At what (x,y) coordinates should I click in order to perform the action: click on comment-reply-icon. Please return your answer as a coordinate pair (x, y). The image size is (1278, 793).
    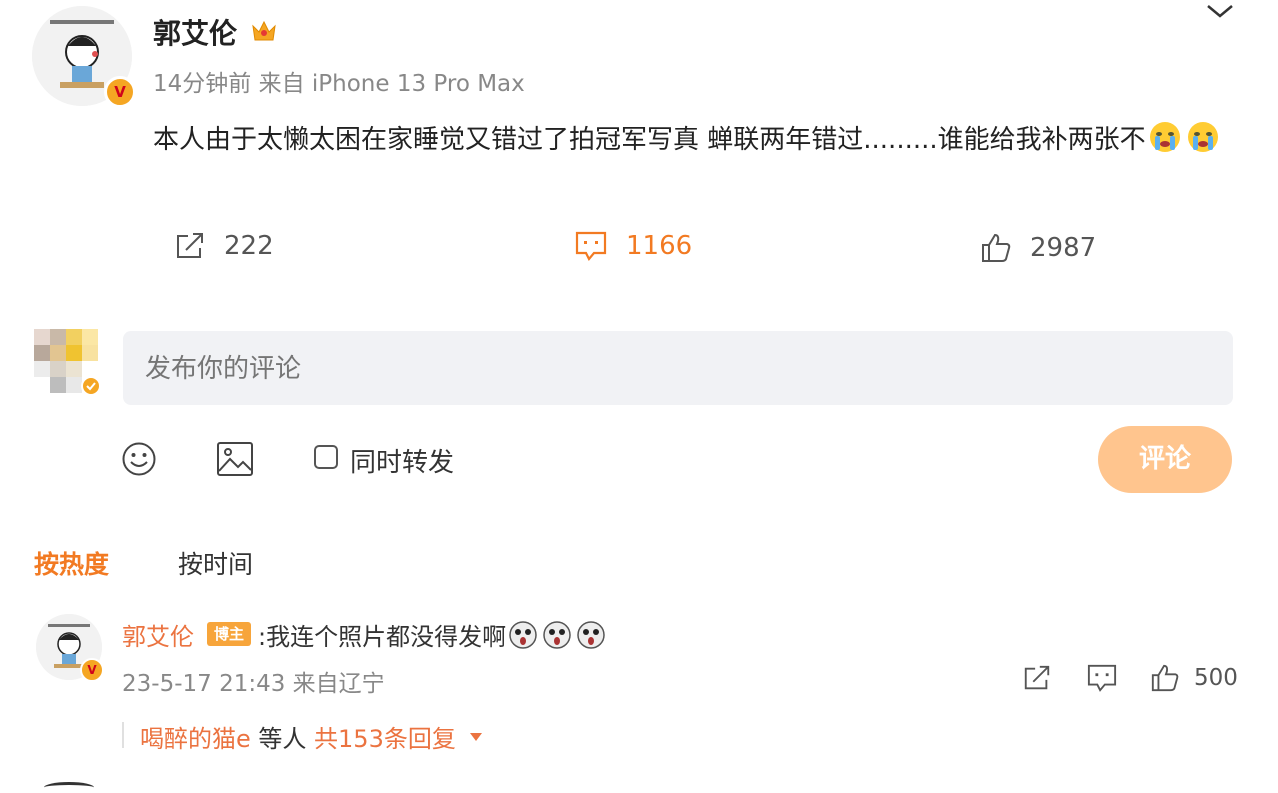
    Looking at the image, I should click on (1102, 678).